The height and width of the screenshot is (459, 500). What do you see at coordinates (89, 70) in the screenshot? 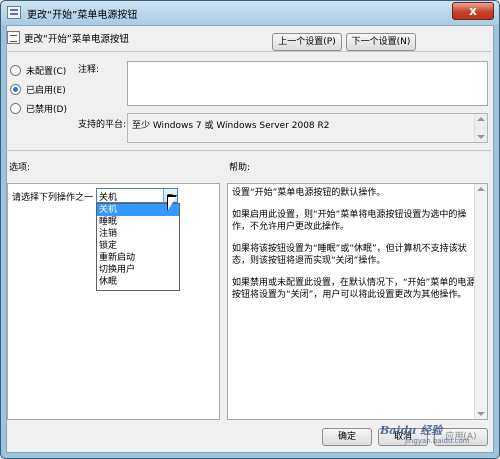
I see `comment-label: 注释:` at bounding box center [89, 70].